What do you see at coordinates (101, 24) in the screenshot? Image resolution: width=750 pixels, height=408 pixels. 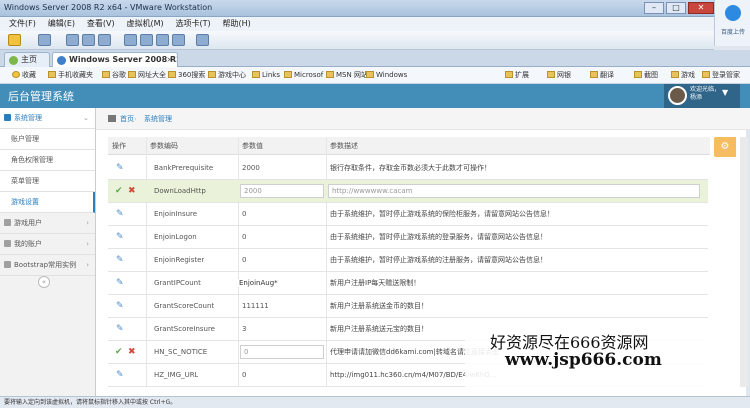 I see `menu-view: 查看(V)` at bounding box center [101, 24].